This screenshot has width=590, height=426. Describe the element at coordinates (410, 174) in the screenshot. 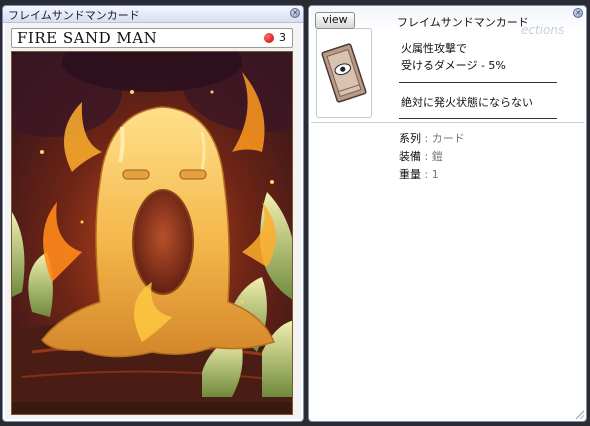

I see `attribute-key: 重量` at that location.